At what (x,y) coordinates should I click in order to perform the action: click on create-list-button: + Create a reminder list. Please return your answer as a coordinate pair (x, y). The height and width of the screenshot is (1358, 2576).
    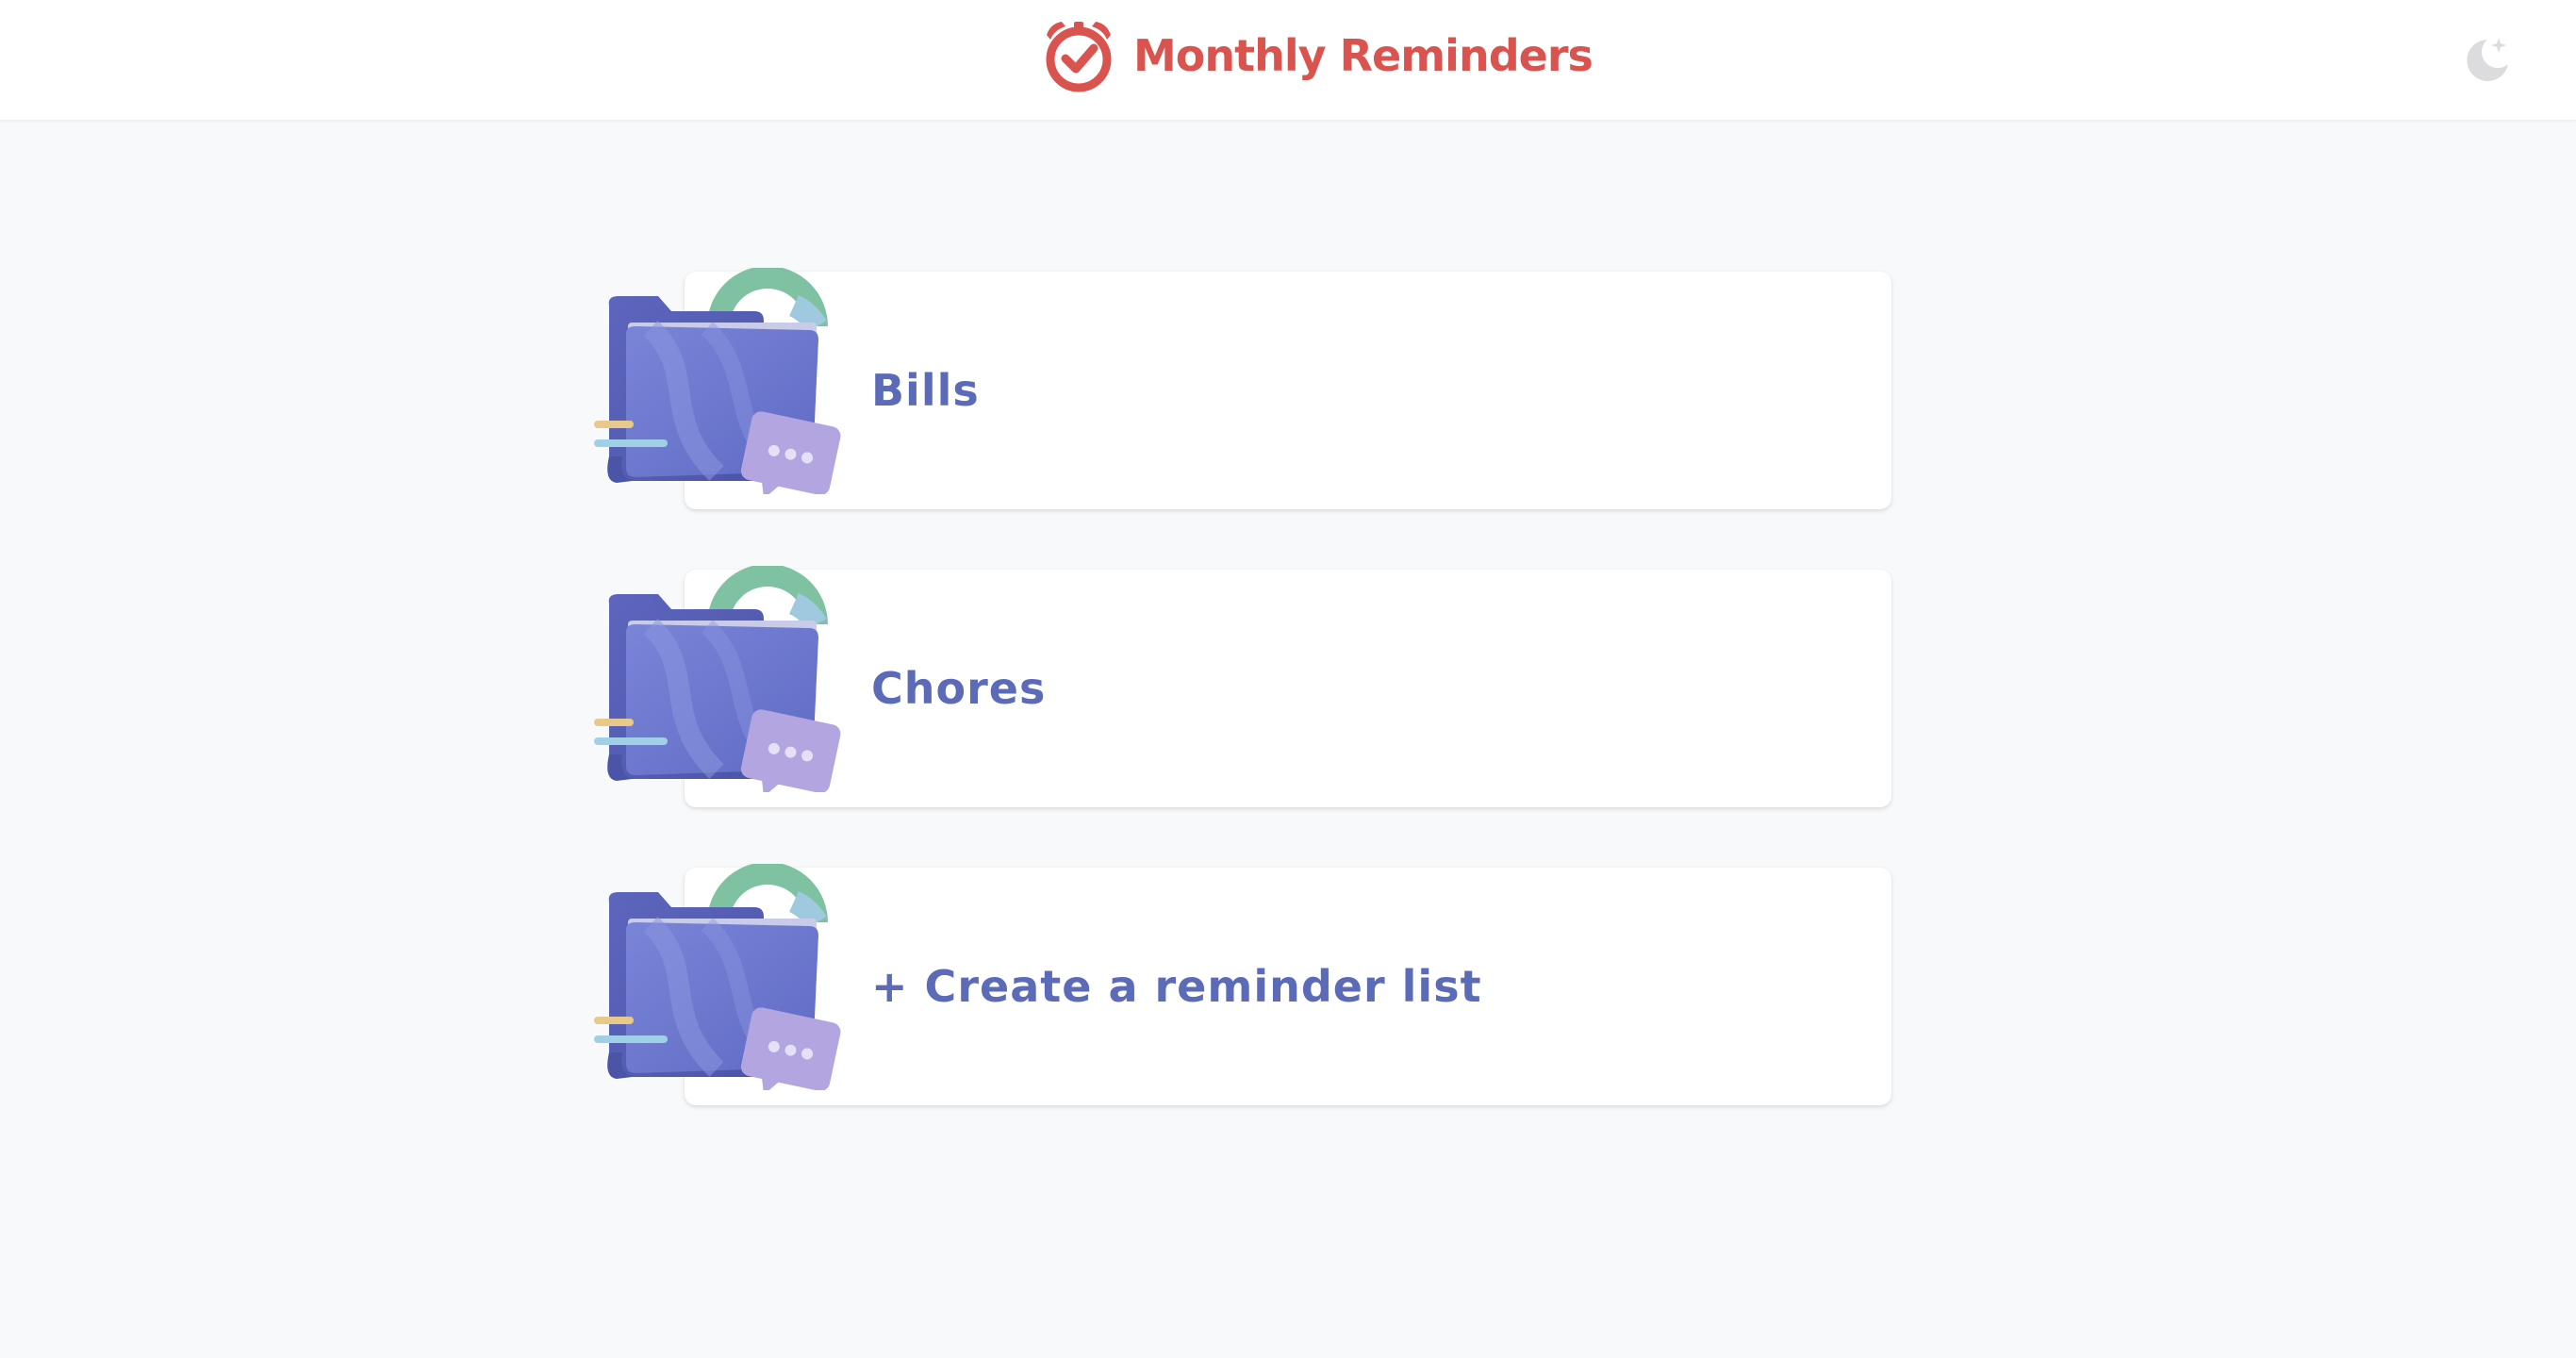
    Looking at the image, I should click on (1242, 987).